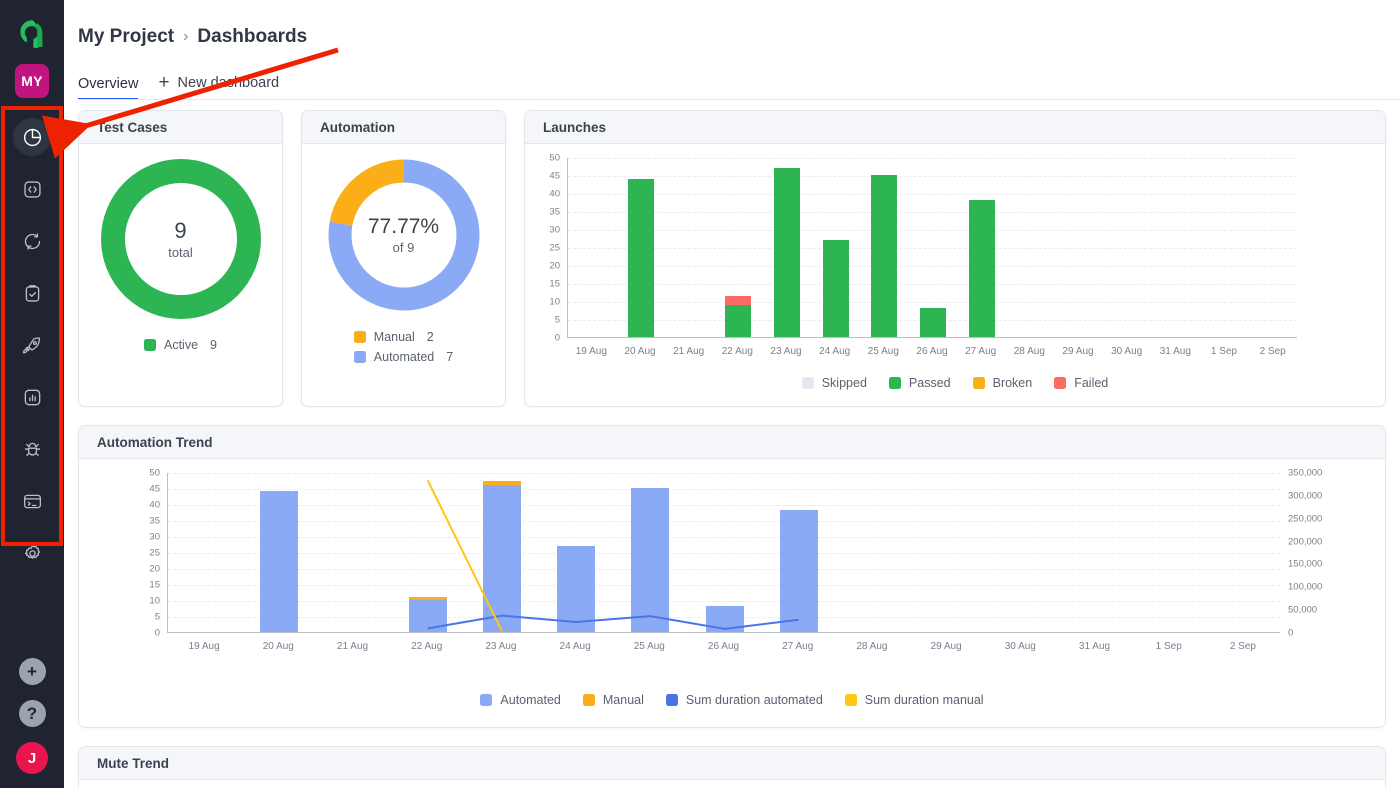 This screenshot has width=1400, height=788. I want to click on donut-center-label: total, so click(180, 252).